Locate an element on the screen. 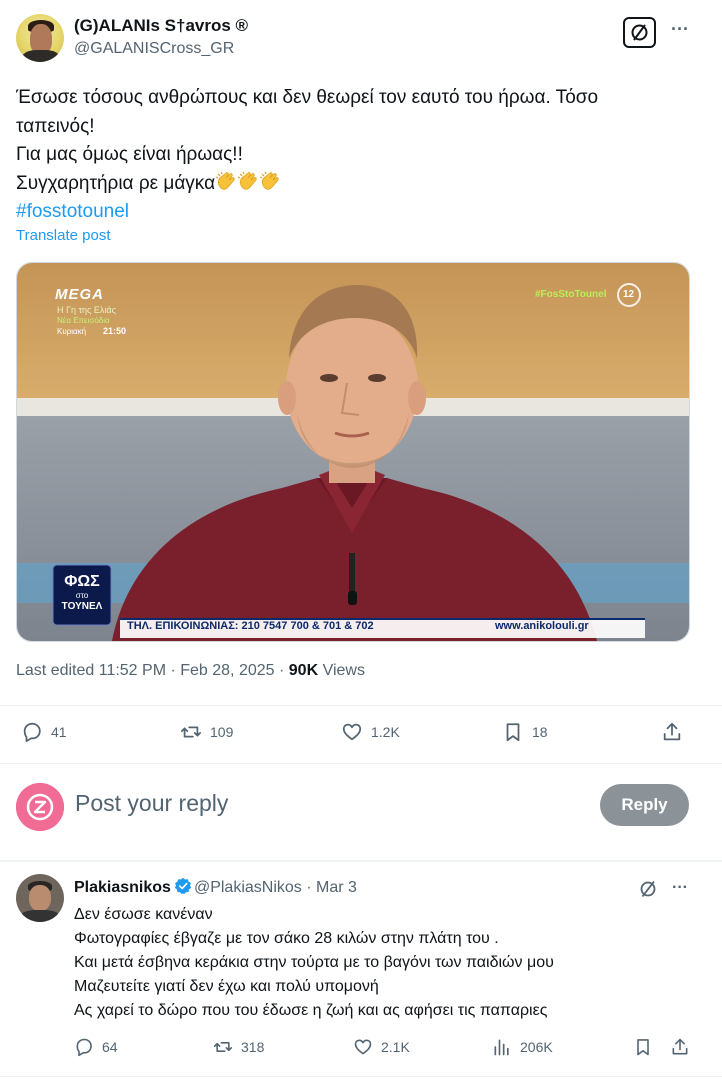 This screenshot has height=1080, width=722. author-name: (G)ALANIs S†avros ® is located at coordinates (161, 26).